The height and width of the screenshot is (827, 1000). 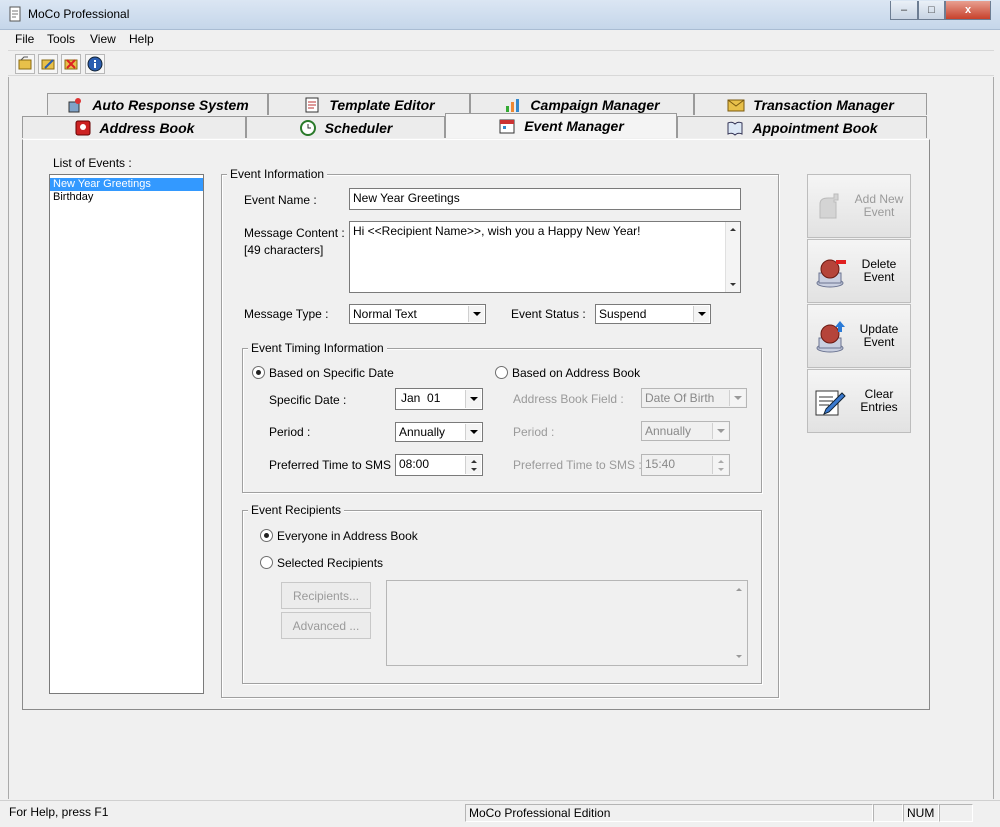 What do you see at coordinates (103, 39) in the screenshot?
I see `menu-view: View` at bounding box center [103, 39].